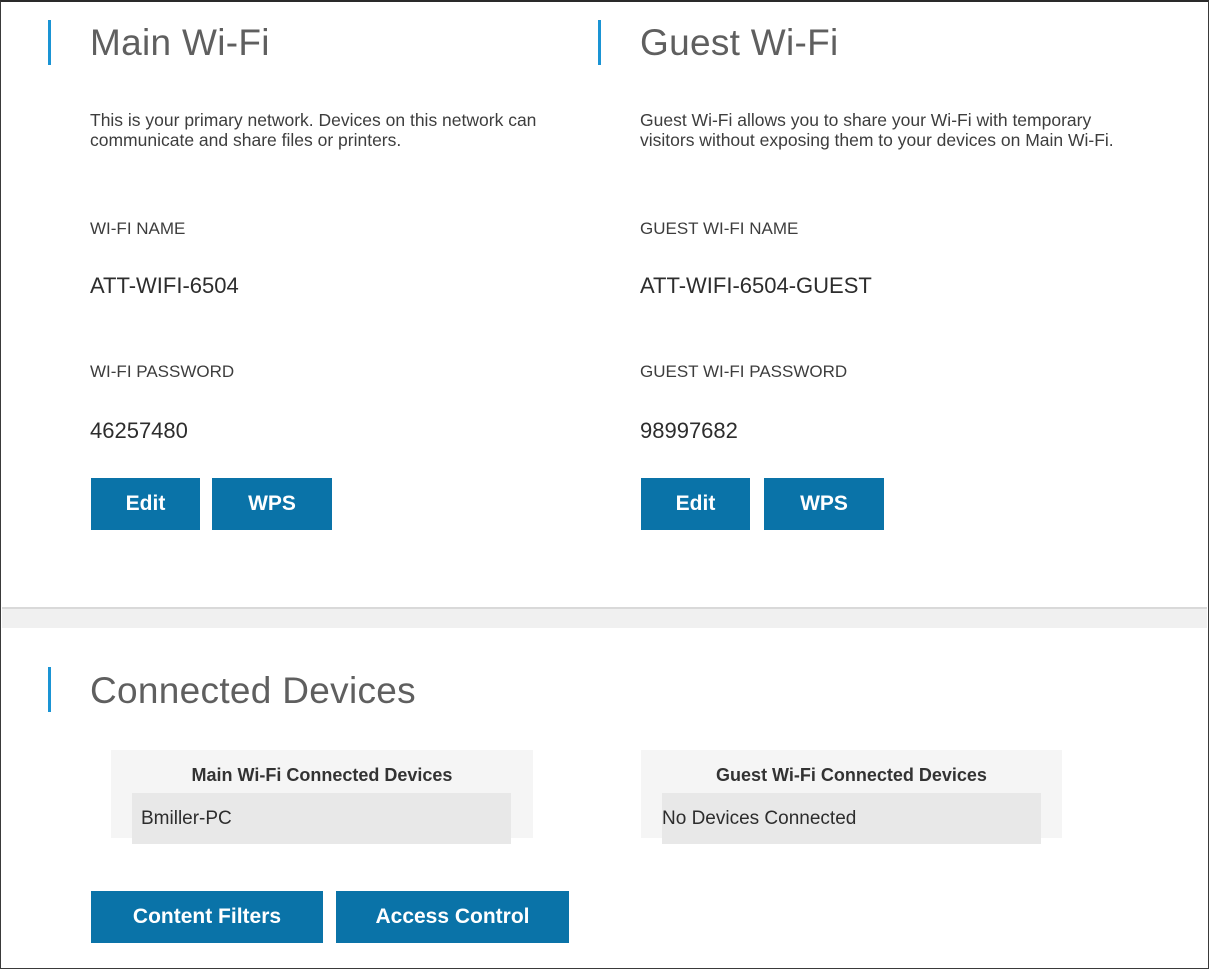 The width and height of the screenshot is (1209, 969). Describe the element at coordinates (851, 775) in the screenshot. I see `guest-wifi-devices-title: Guest Wi-Fi Connected Devices` at that location.